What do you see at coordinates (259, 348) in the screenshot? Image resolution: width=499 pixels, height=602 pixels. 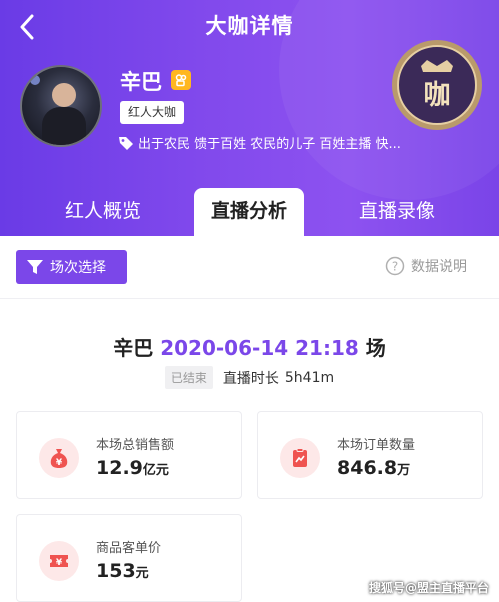 I see `session-datetime: 2020-06-14 21:18` at bounding box center [259, 348].